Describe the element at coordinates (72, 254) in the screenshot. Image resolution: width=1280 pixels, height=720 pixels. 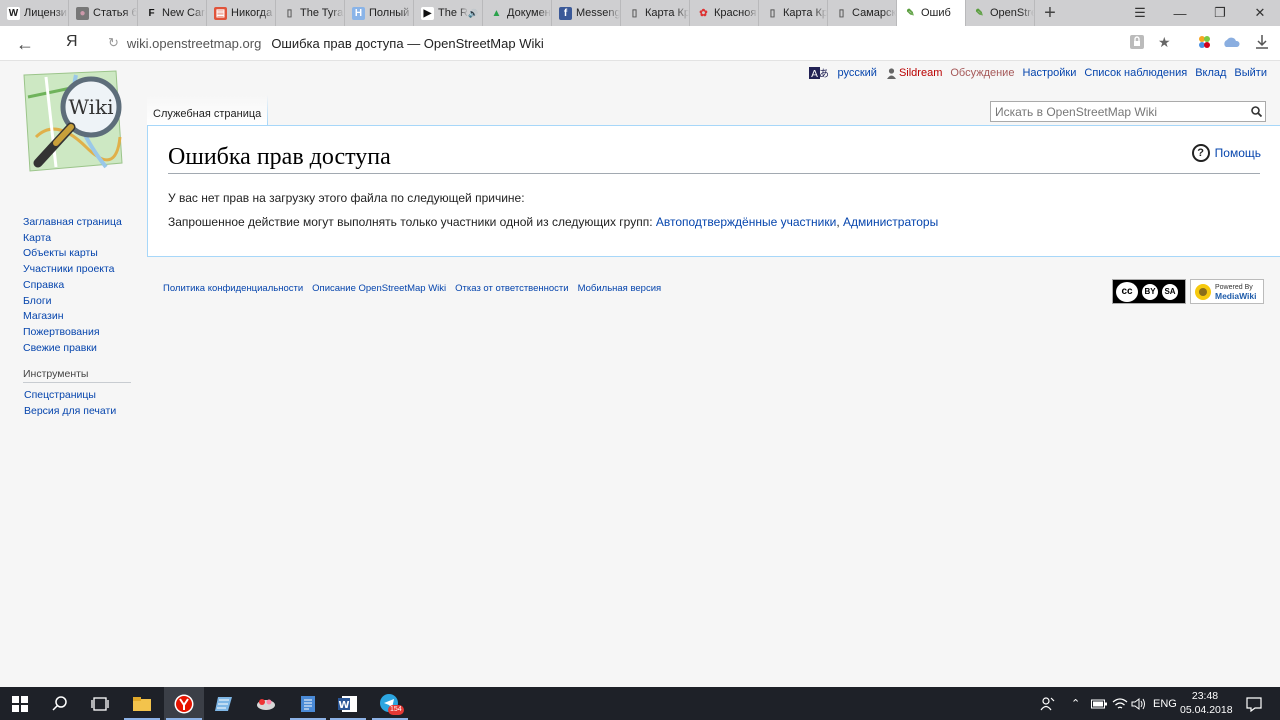
I see `sidebar-item-map-features: Объекты карты` at that location.